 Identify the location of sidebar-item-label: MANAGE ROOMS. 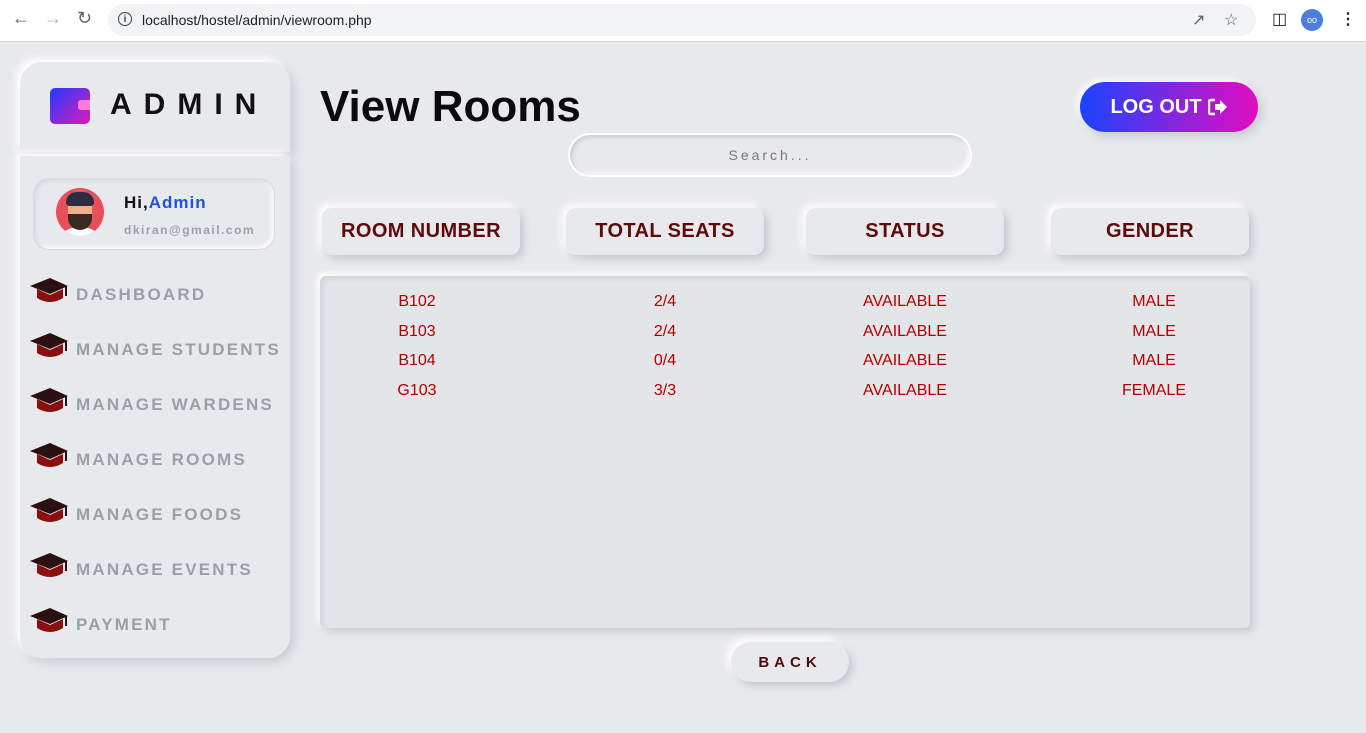
(161, 459).